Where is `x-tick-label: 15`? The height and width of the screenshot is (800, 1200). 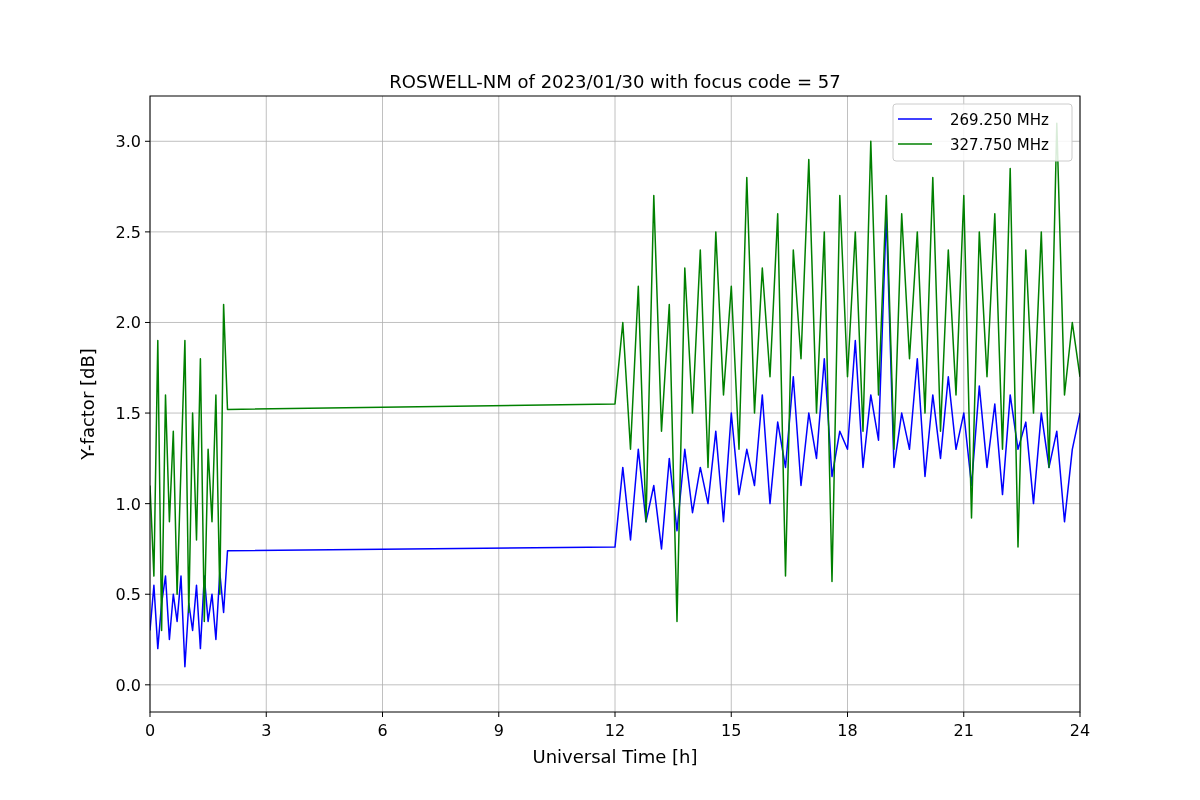 x-tick-label: 15 is located at coordinates (731, 730).